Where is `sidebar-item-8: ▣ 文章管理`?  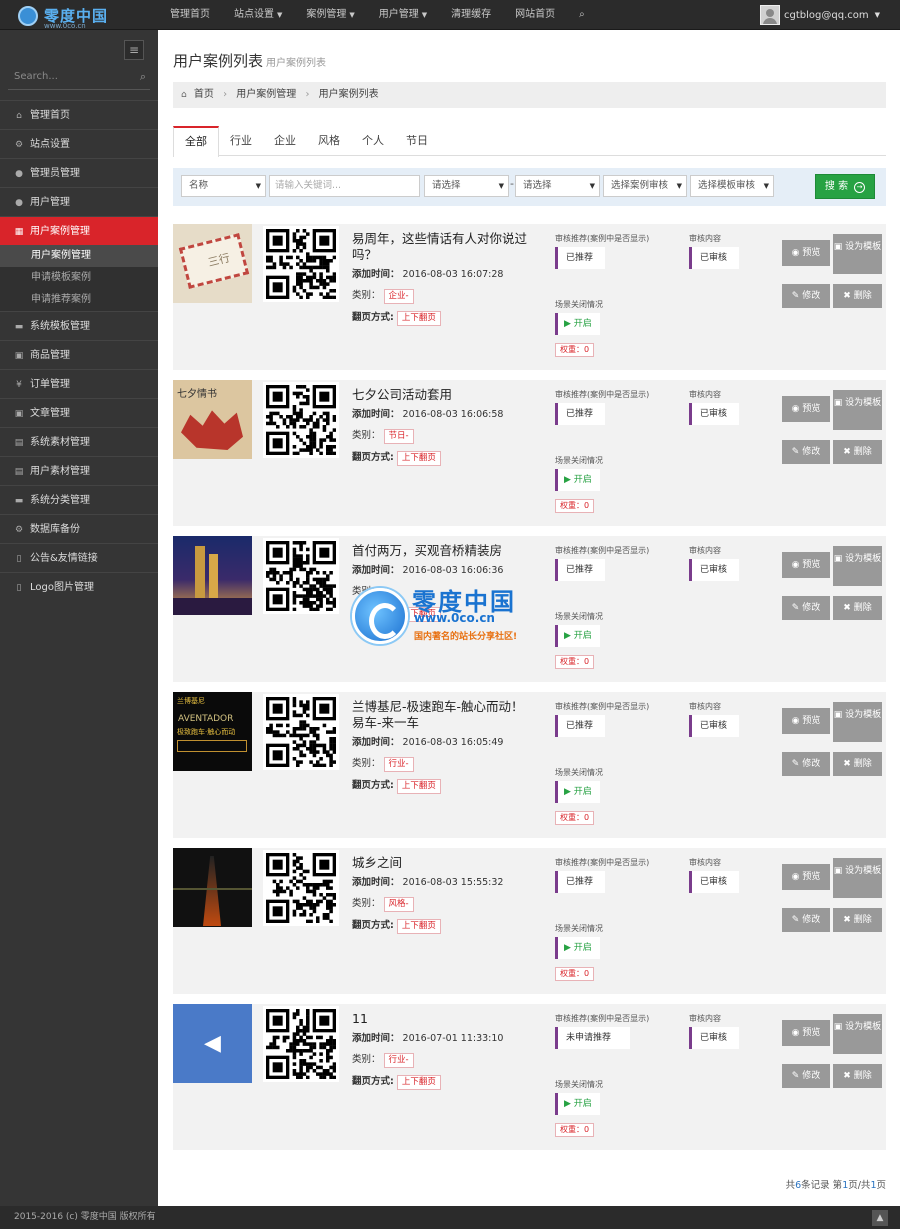
sidebar-item-8: ▣ 文章管理 is located at coordinates (79, 412).